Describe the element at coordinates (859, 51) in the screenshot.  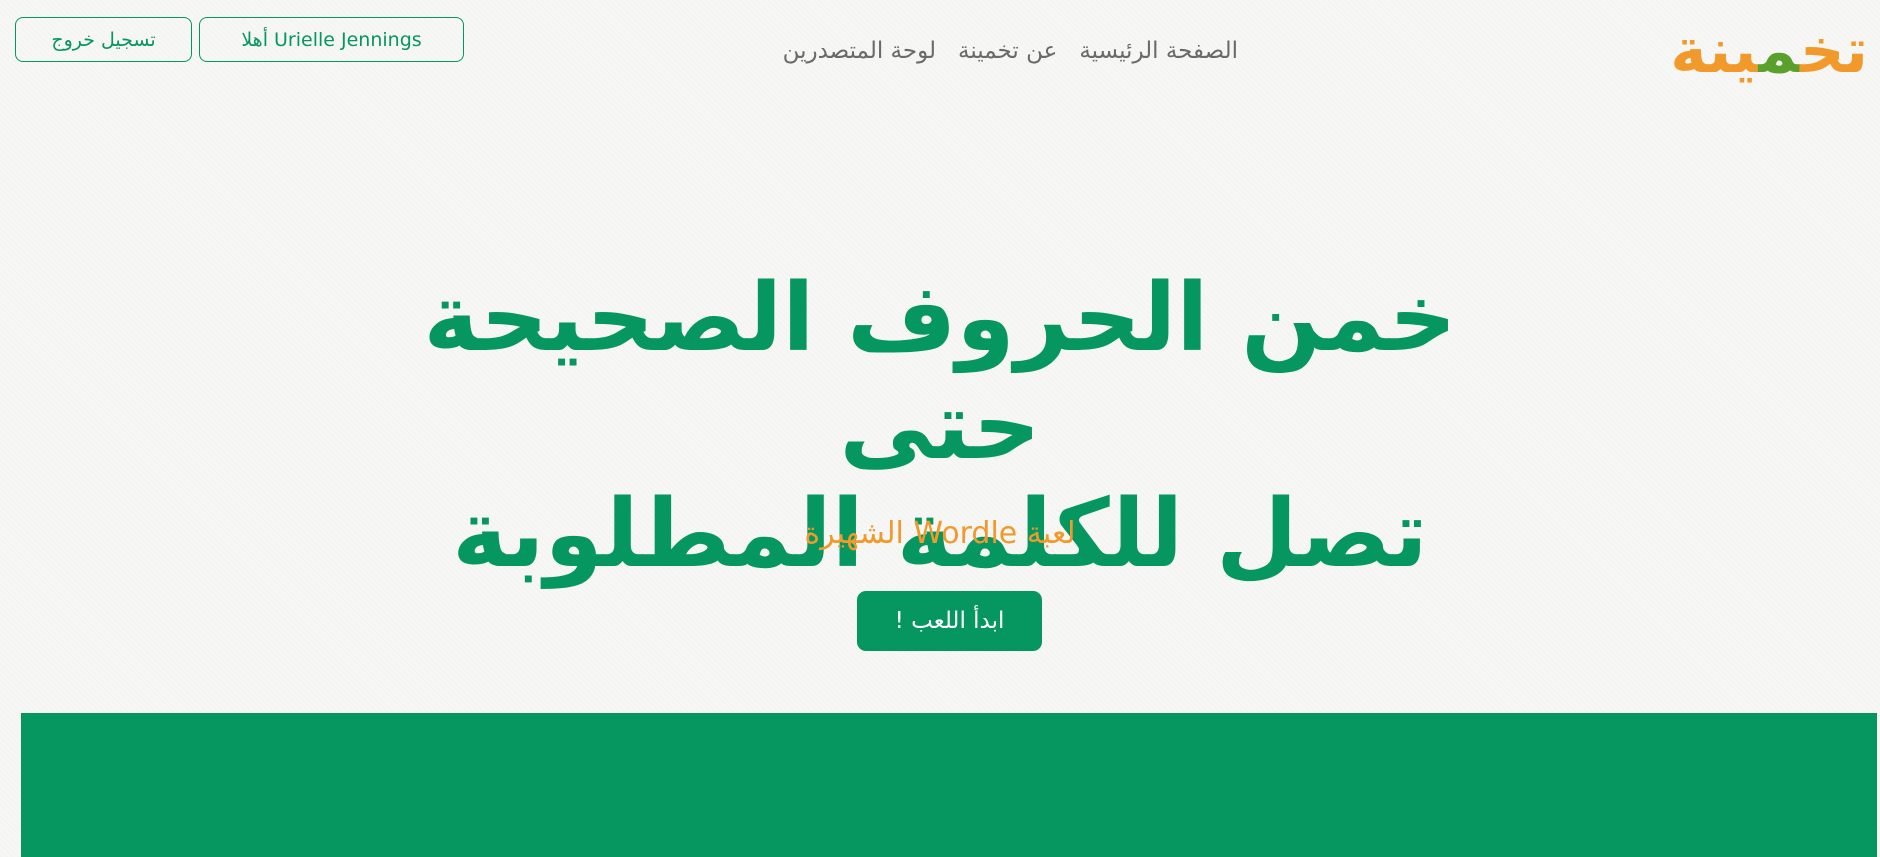
I see `nav-leaderboard-link: لوحة المتصدرين` at that location.